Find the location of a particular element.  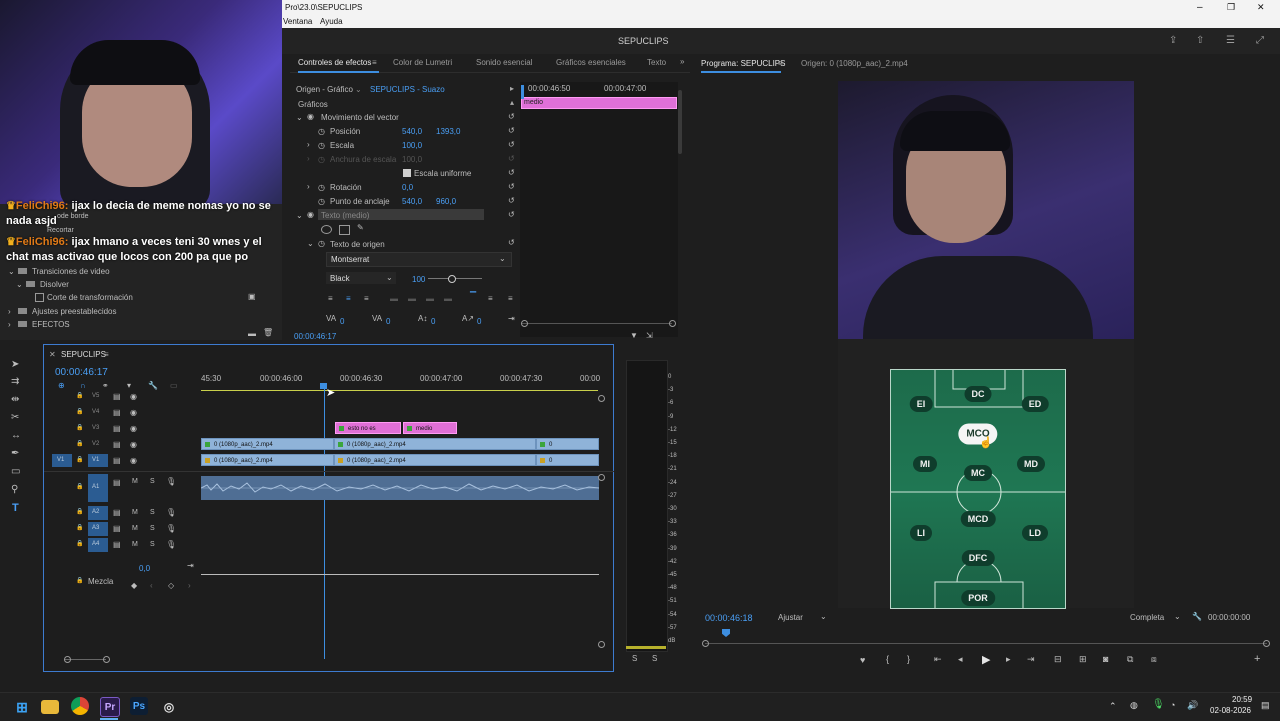

tab-text: Texto is located at coordinates (656, 62).